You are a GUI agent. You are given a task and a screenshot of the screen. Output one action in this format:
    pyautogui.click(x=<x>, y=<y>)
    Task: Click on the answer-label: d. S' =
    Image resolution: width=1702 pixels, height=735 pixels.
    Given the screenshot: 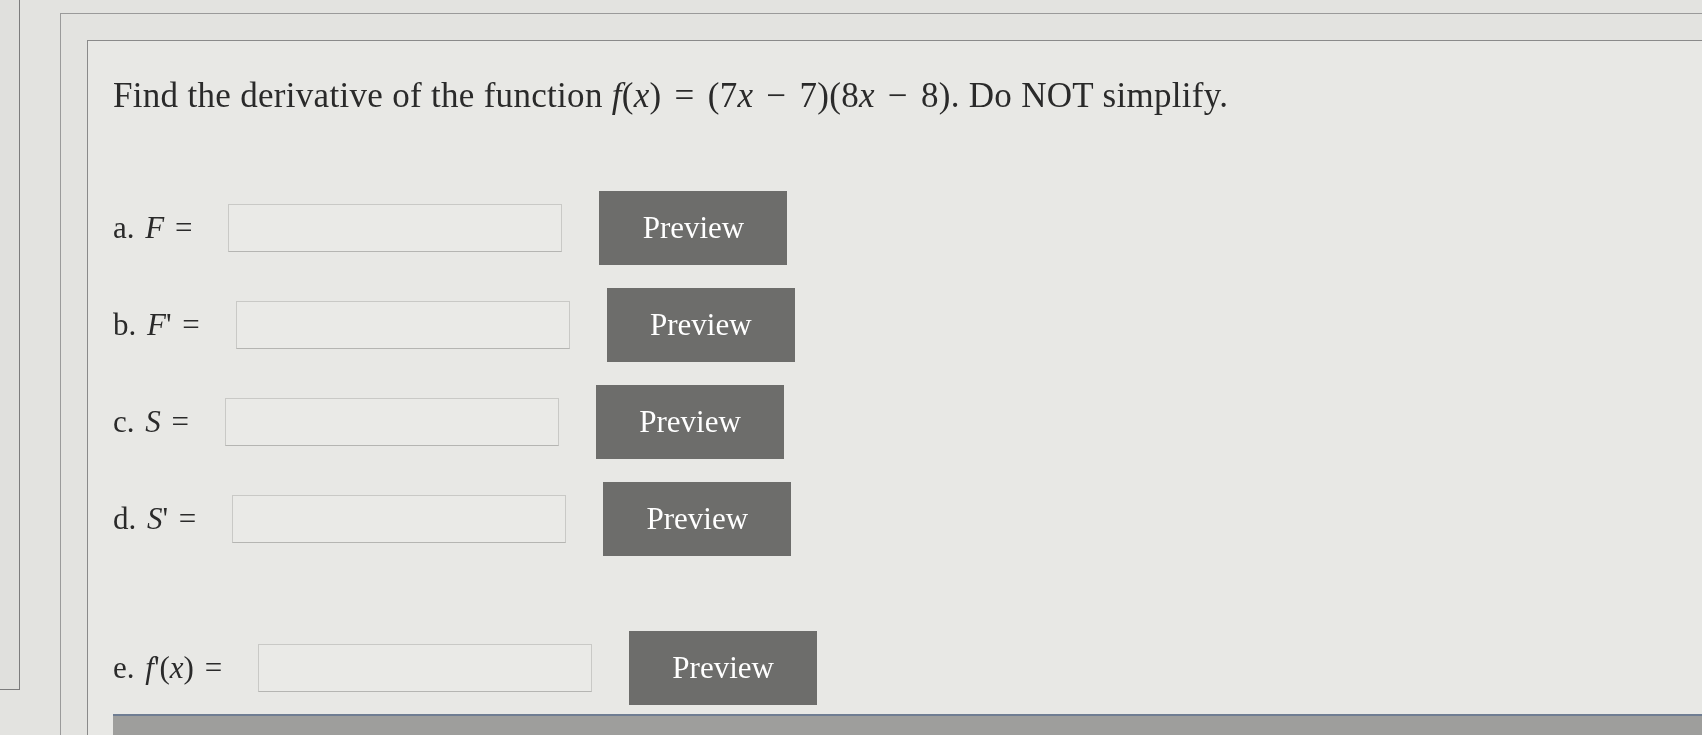 What is the action you would take?
    pyautogui.click(x=155, y=519)
    